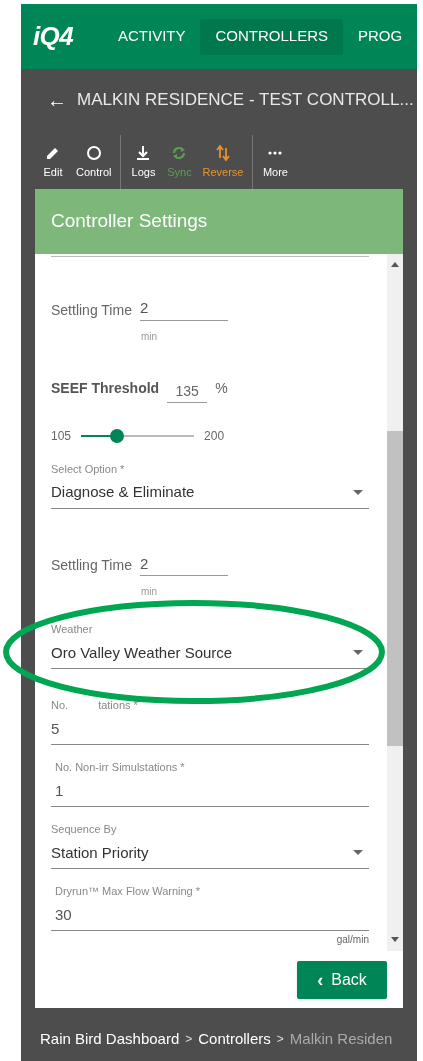 The height and width of the screenshot is (1061, 423). Describe the element at coordinates (93, 152) in the screenshot. I see `circle-icon` at that location.